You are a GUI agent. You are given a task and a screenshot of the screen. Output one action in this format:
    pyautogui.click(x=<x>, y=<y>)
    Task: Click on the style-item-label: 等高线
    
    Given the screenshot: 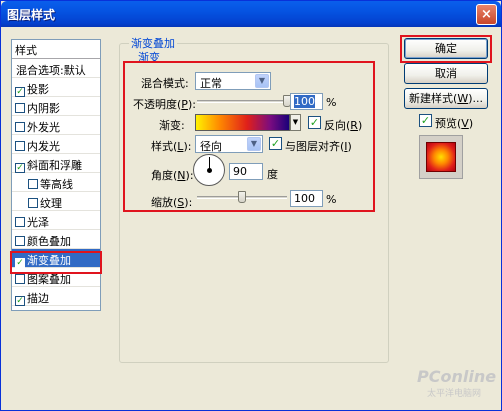 What is the action you would take?
    pyautogui.click(x=56, y=184)
    